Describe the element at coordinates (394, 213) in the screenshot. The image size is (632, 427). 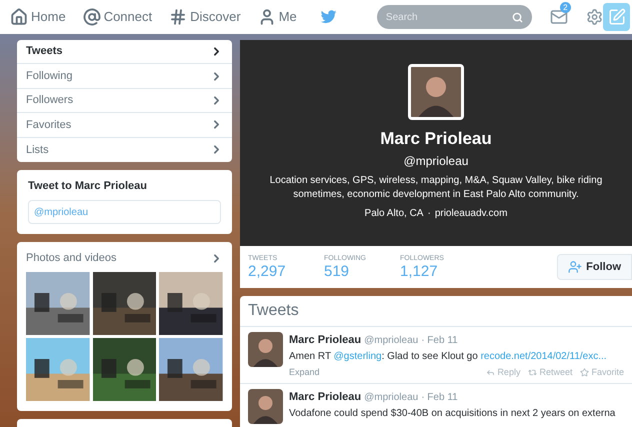
I see `profile-location: Palo Alto, CA` at that location.